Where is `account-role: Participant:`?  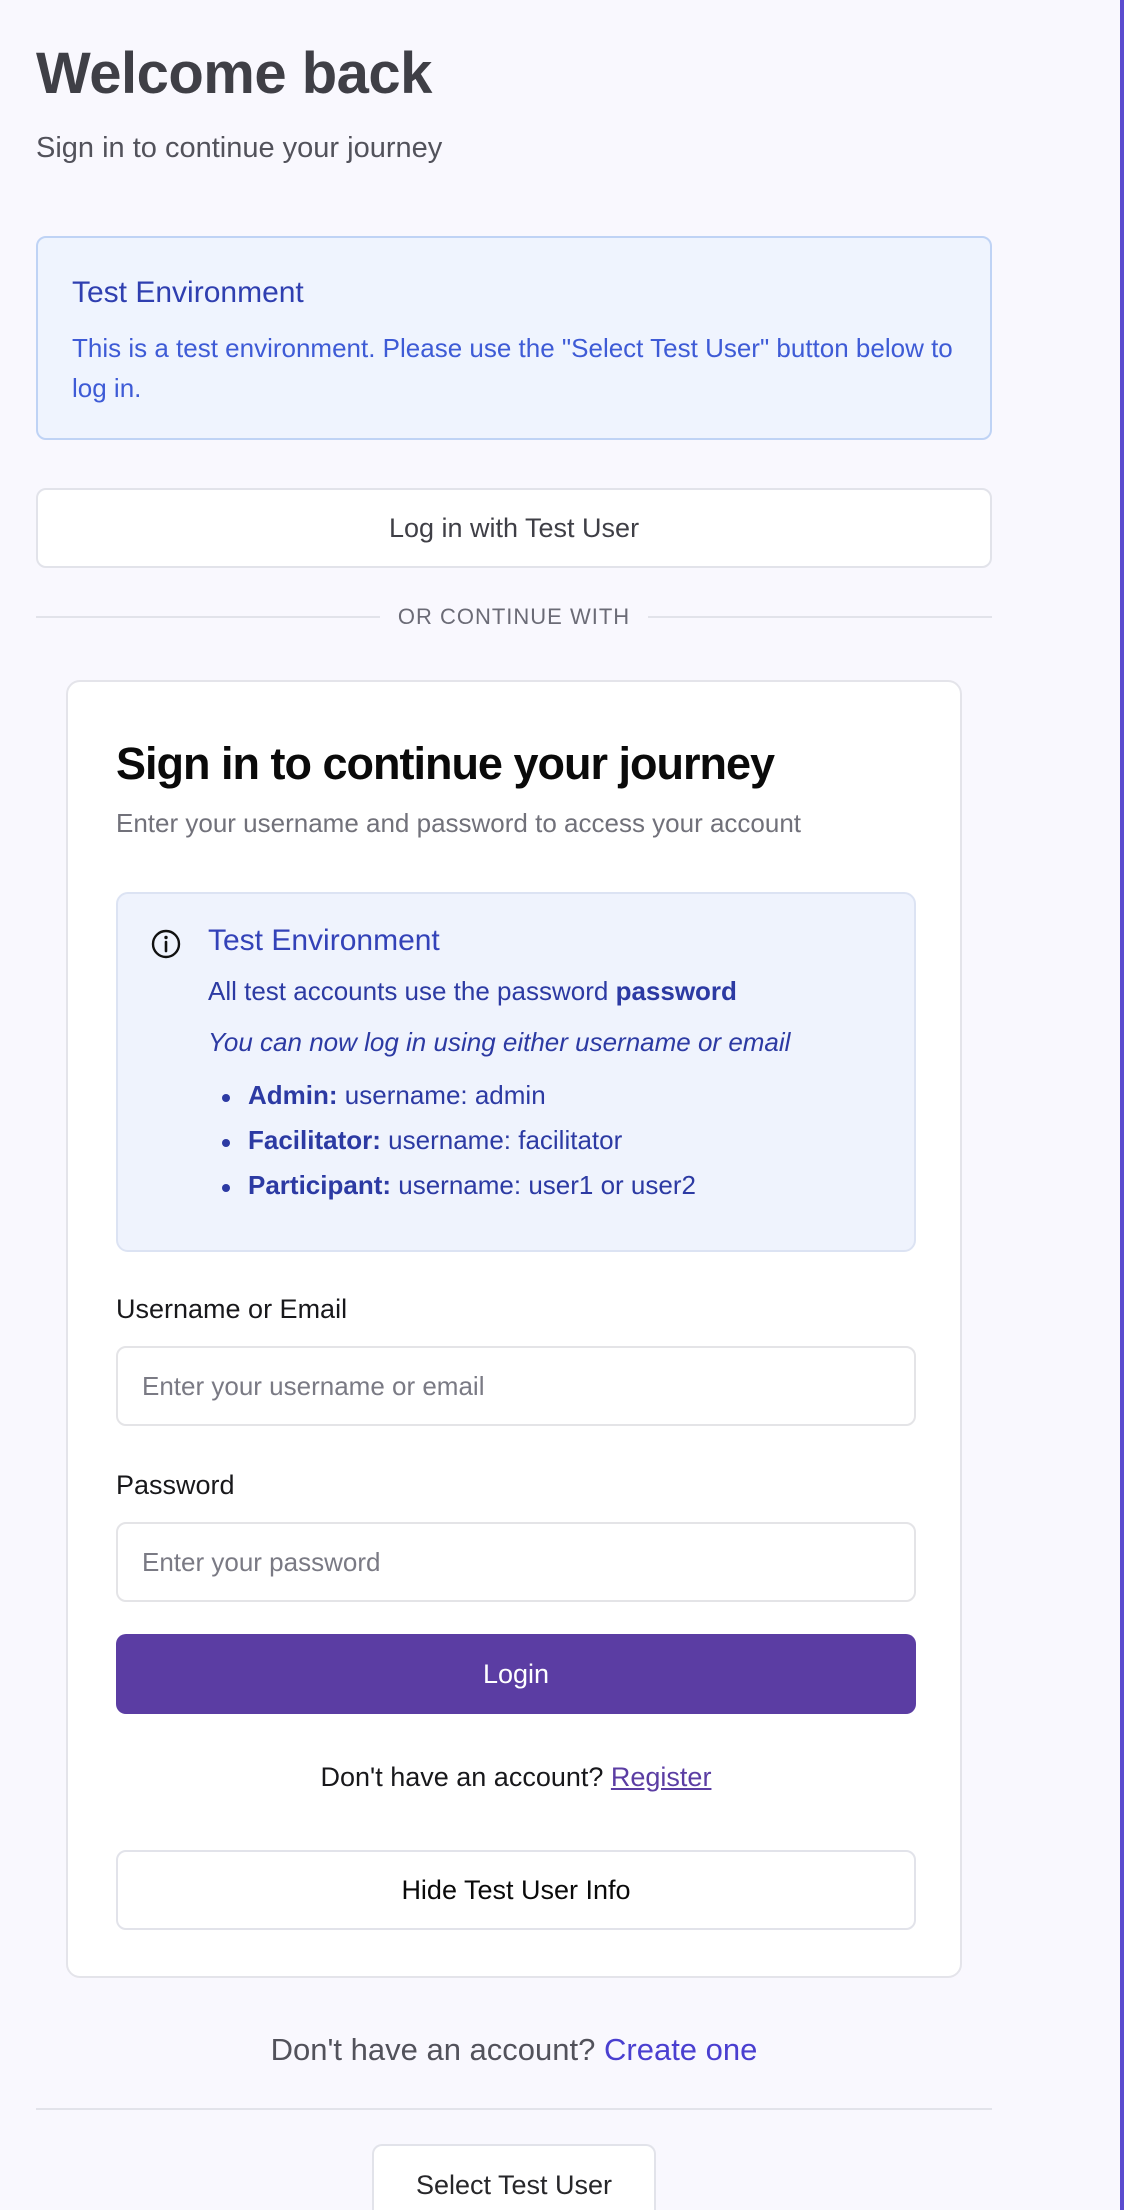 account-role: Participant: is located at coordinates (320, 1185).